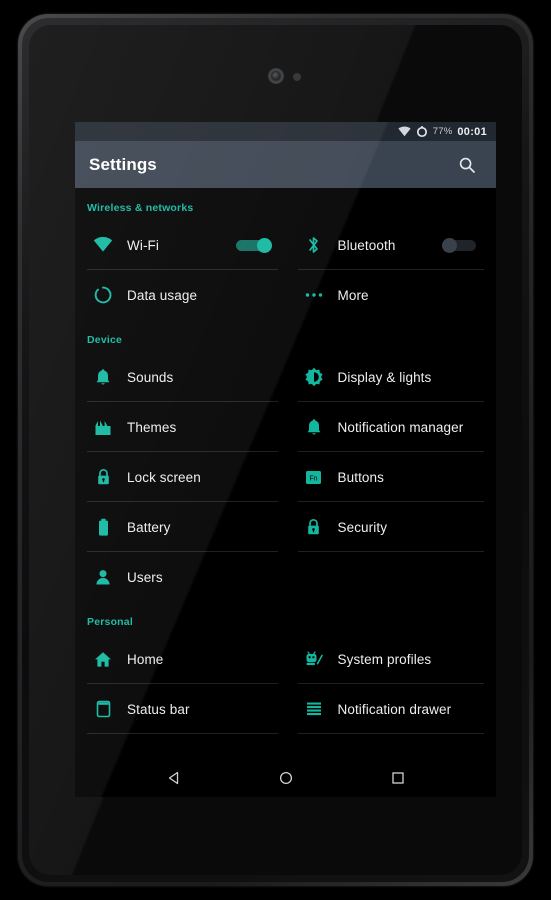  I want to click on section-header-device: Device, so click(105, 340).